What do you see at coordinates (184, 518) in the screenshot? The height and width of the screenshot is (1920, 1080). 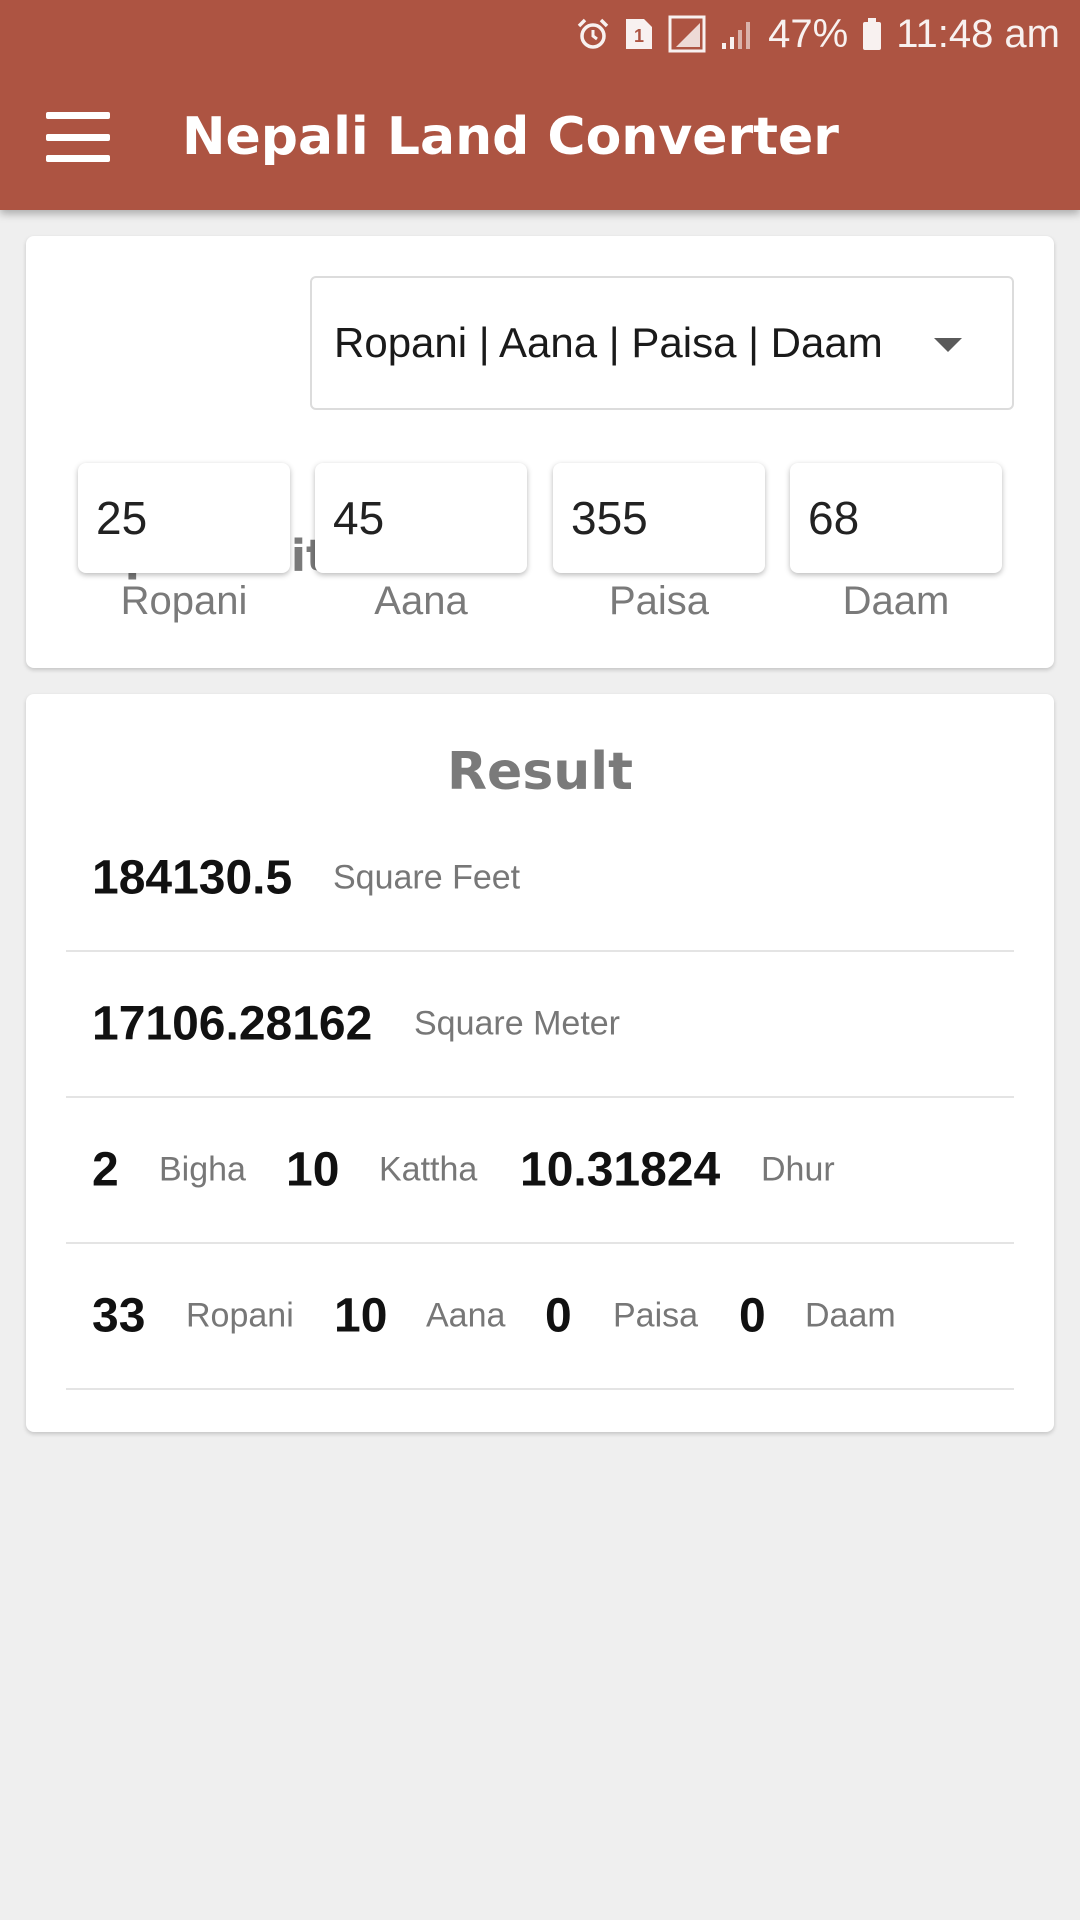 I see `ropani-input: 25` at bounding box center [184, 518].